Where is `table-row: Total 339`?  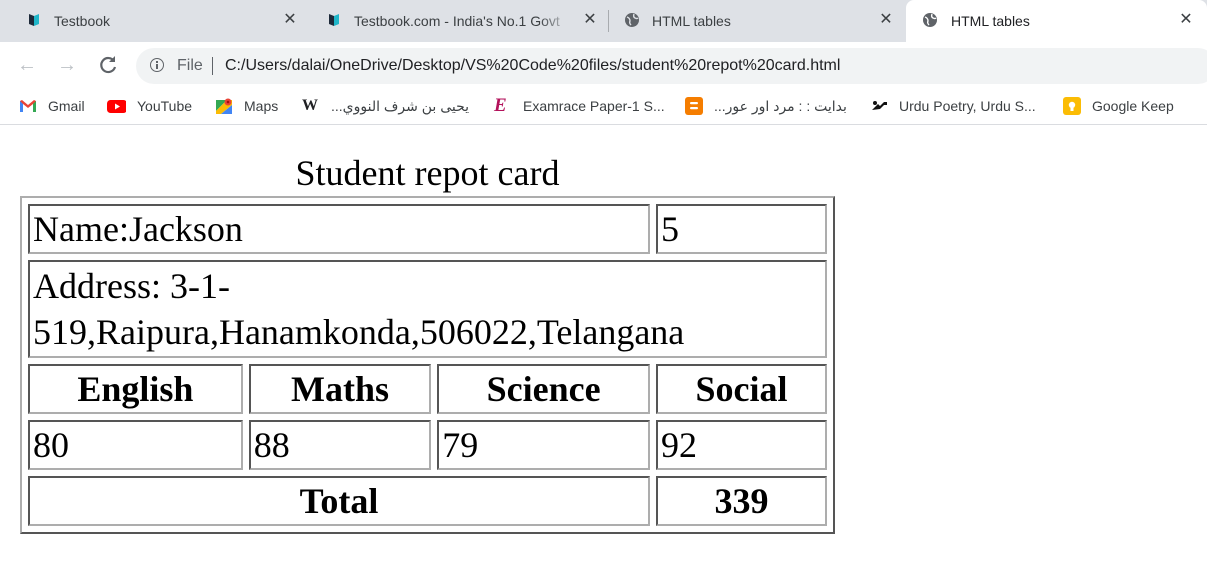 table-row: Total 339 is located at coordinates (427, 501).